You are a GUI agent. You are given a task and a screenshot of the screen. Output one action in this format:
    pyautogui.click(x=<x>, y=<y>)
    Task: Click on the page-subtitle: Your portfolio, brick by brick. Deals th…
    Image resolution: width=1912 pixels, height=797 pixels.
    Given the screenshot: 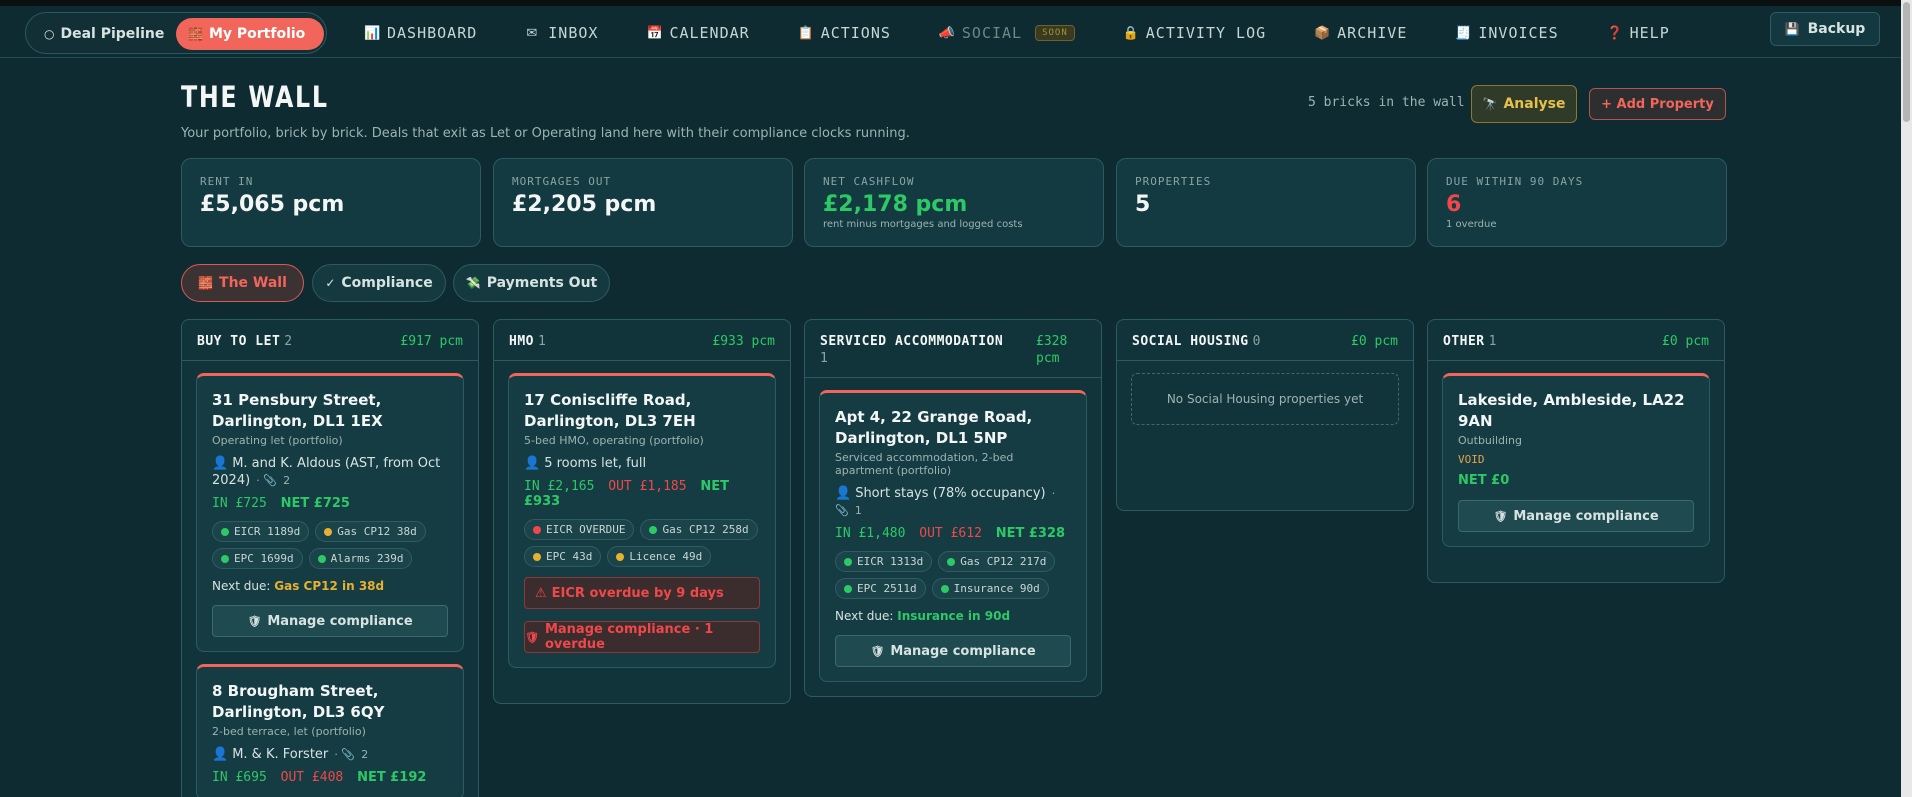 What is the action you would take?
    pyautogui.click(x=545, y=133)
    